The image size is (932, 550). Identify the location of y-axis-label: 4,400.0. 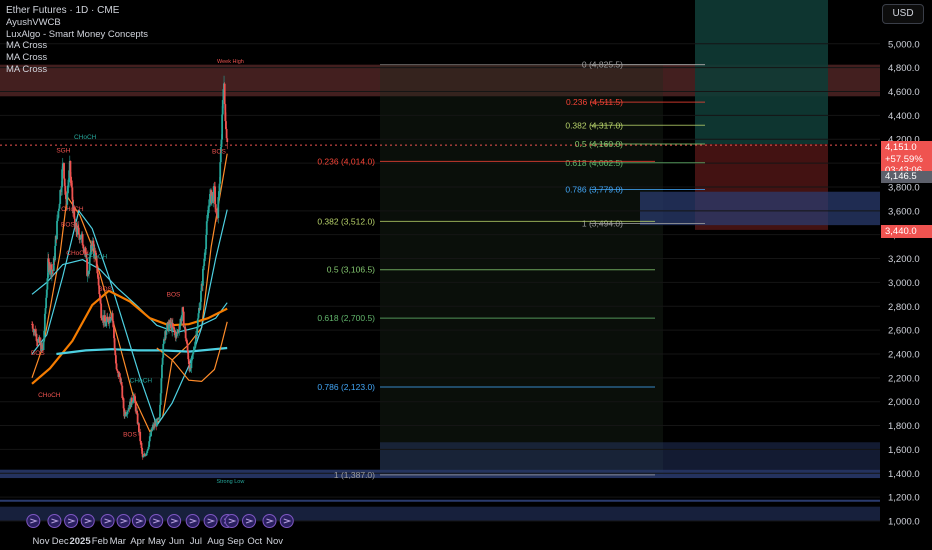
(904, 116).